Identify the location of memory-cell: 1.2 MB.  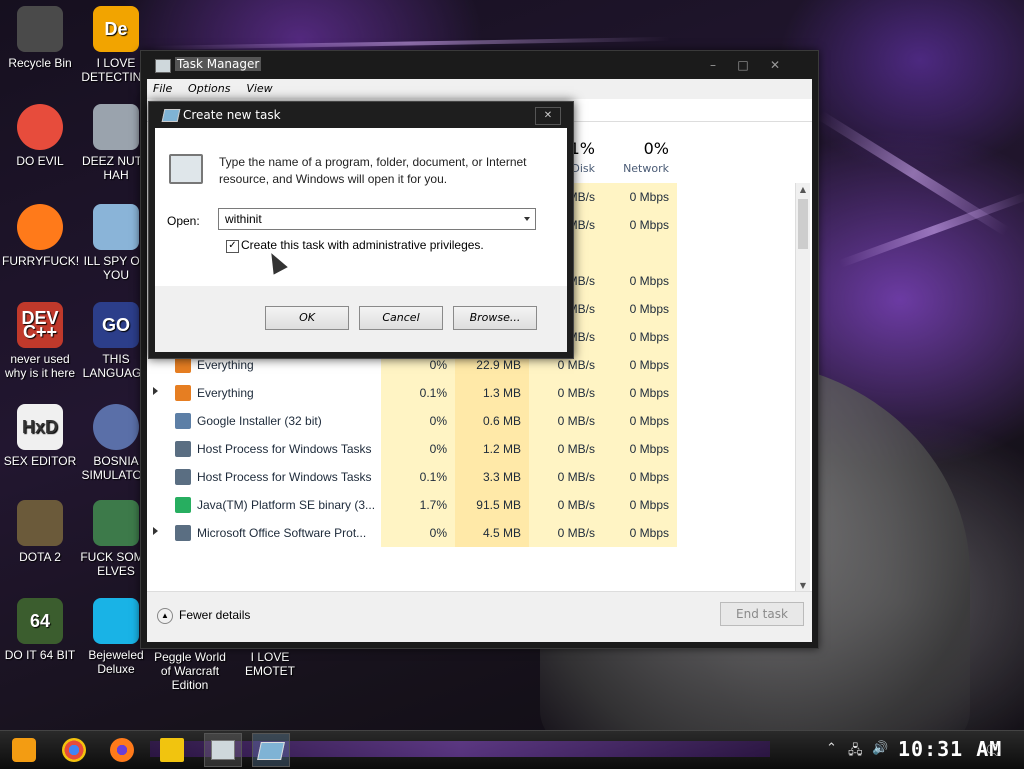
(492, 449).